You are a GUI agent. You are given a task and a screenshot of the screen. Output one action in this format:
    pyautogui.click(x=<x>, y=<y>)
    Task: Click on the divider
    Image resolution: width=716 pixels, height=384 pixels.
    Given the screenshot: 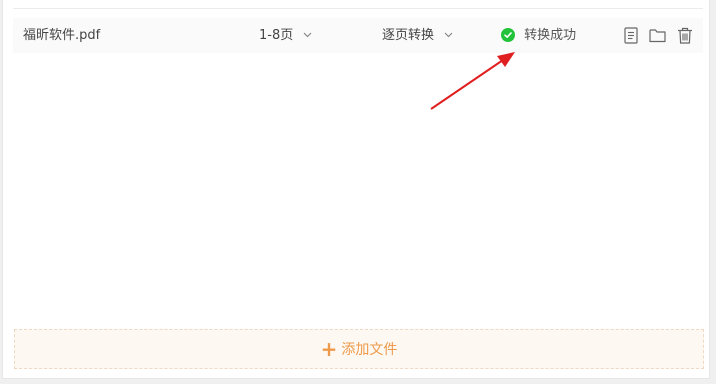 What is the action you would take?
    pyautogui.click(x=358, y=8)
    